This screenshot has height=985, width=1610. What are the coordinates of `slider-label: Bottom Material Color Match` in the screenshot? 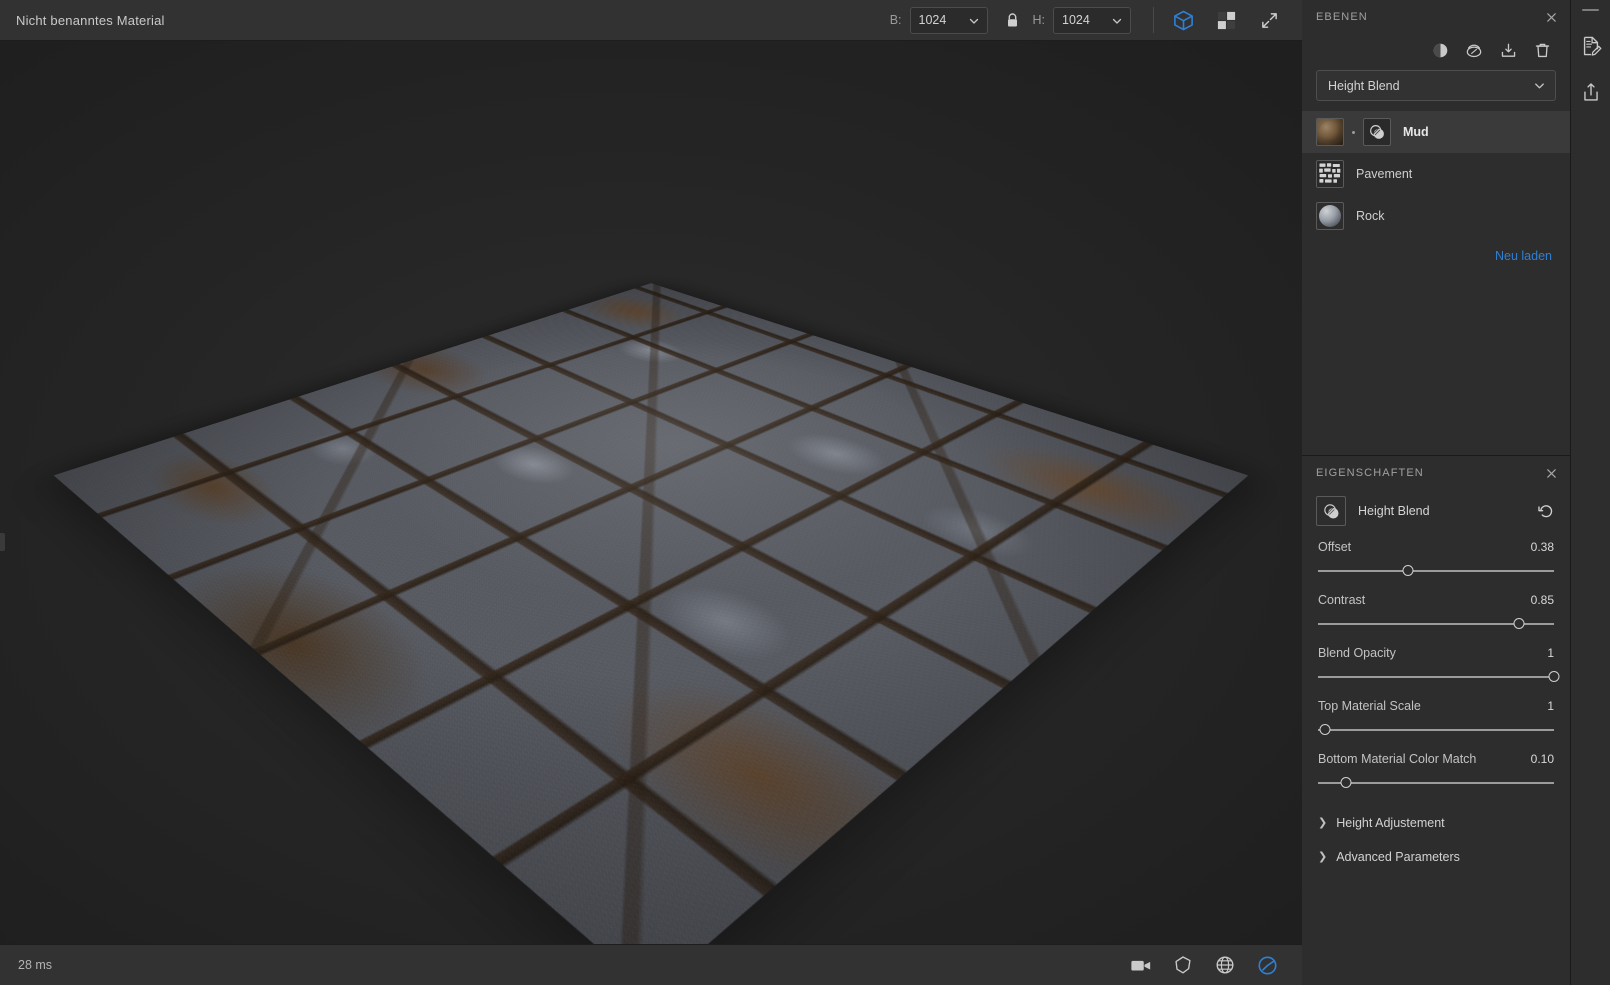 It's located at (1397, 759).